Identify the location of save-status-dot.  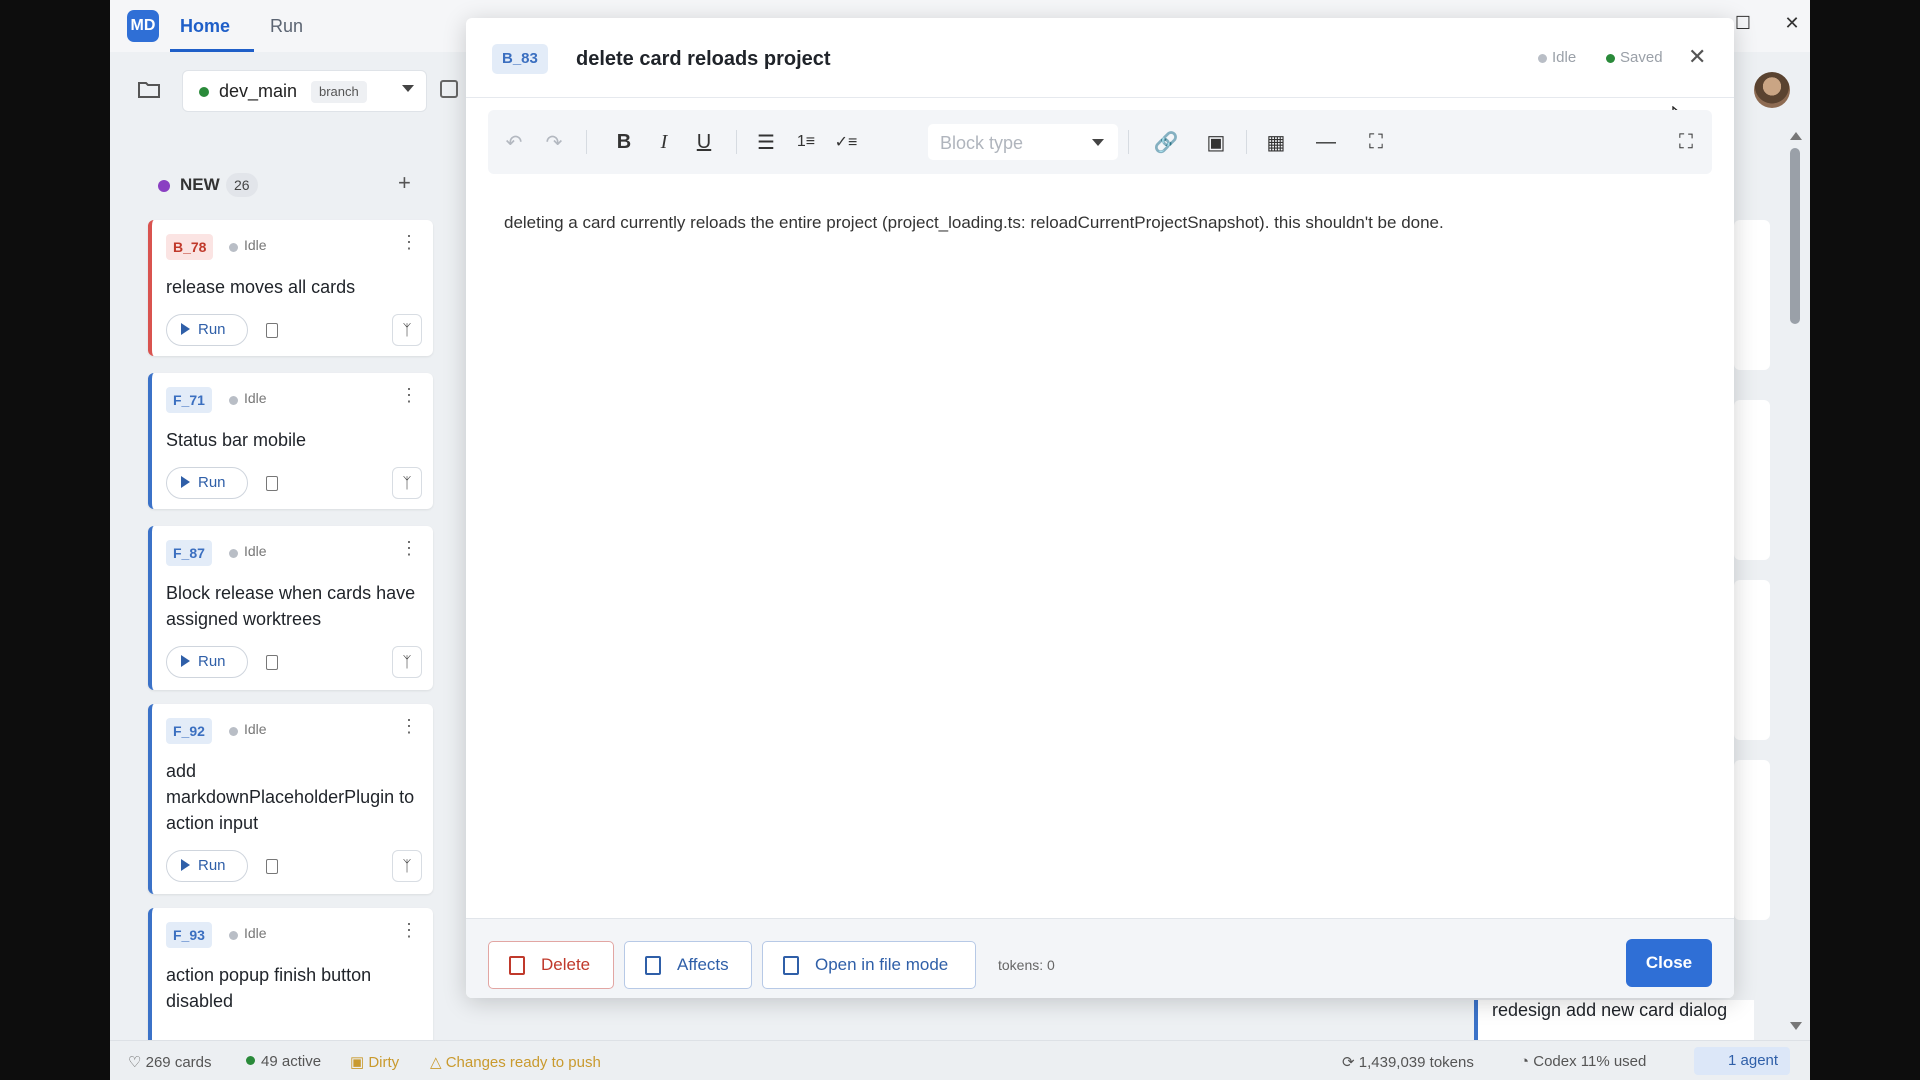
(1610, 58).